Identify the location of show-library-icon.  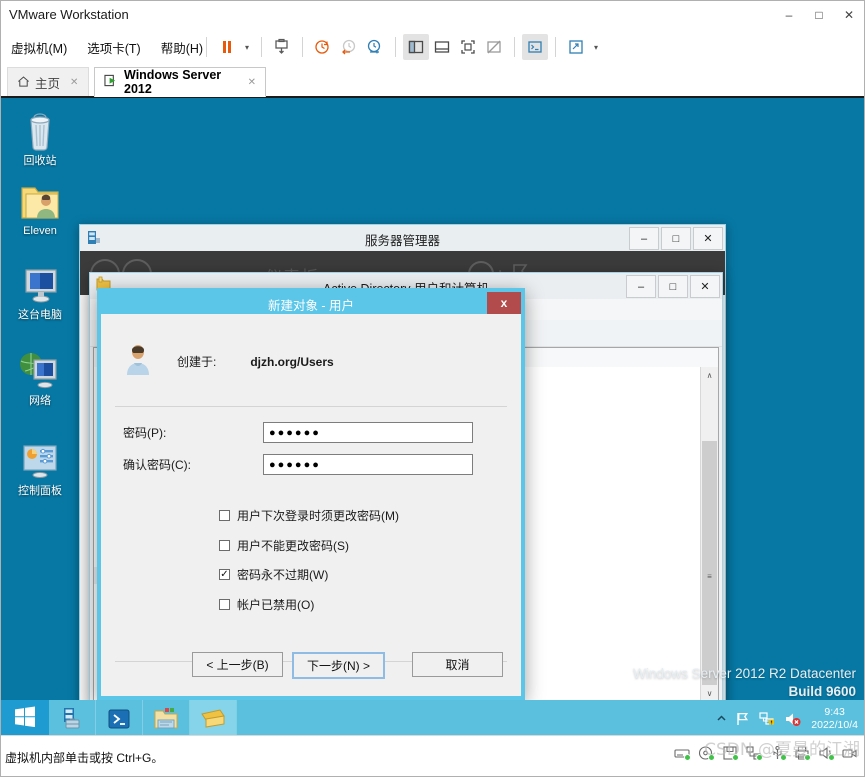
(416, 47).